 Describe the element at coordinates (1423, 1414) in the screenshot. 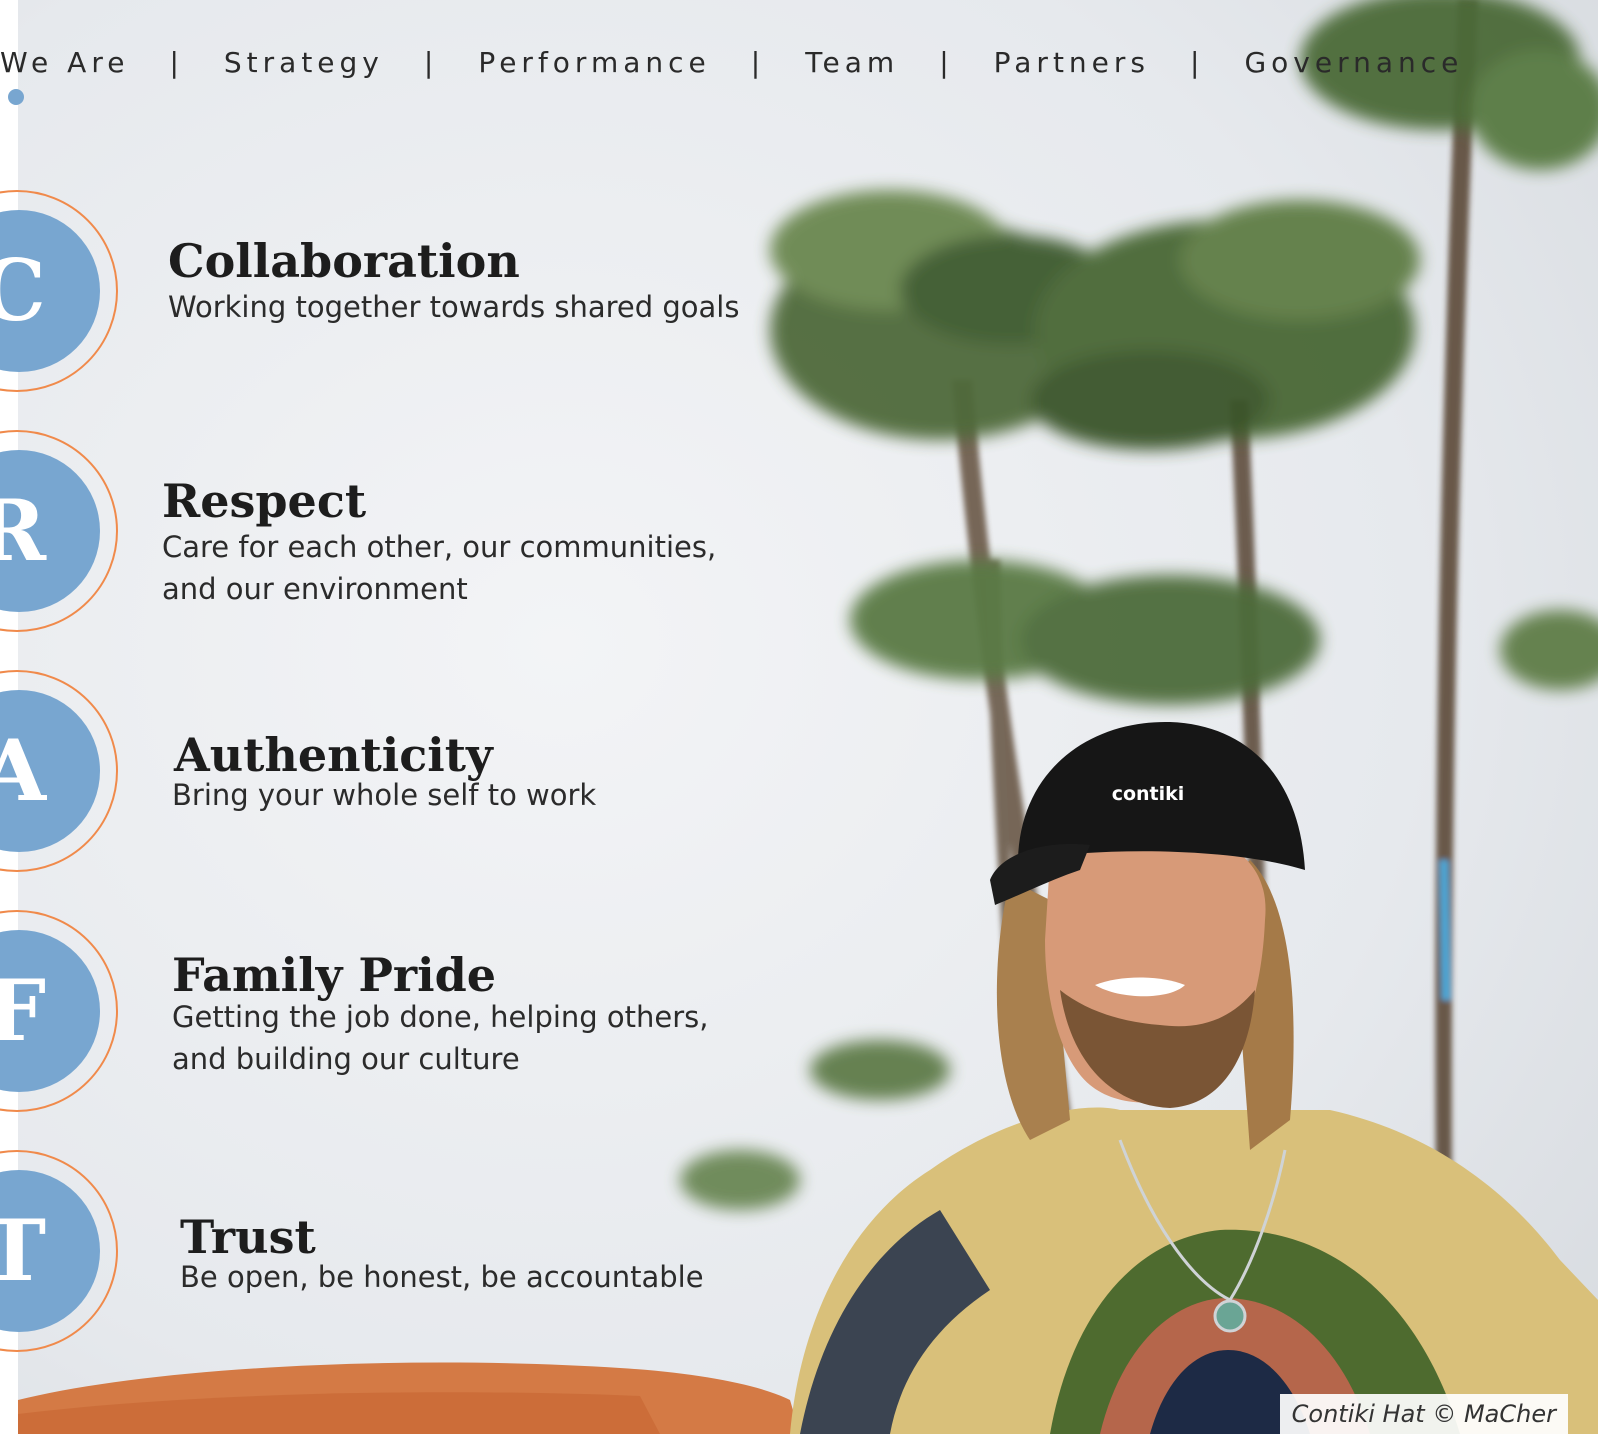

I see `photo-credit: Contiki Hat © MaCher` at that location.